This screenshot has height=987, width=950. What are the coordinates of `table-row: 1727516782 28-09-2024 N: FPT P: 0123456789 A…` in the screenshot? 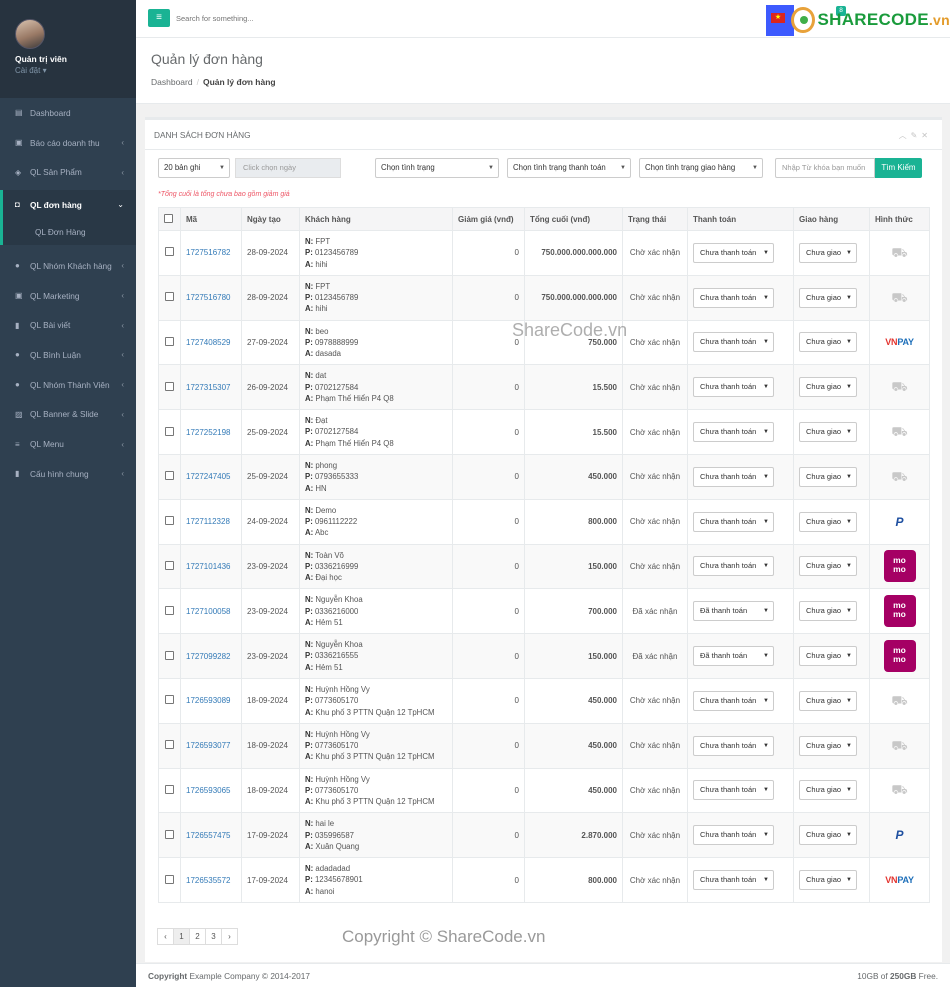 It's located at (544, 253).